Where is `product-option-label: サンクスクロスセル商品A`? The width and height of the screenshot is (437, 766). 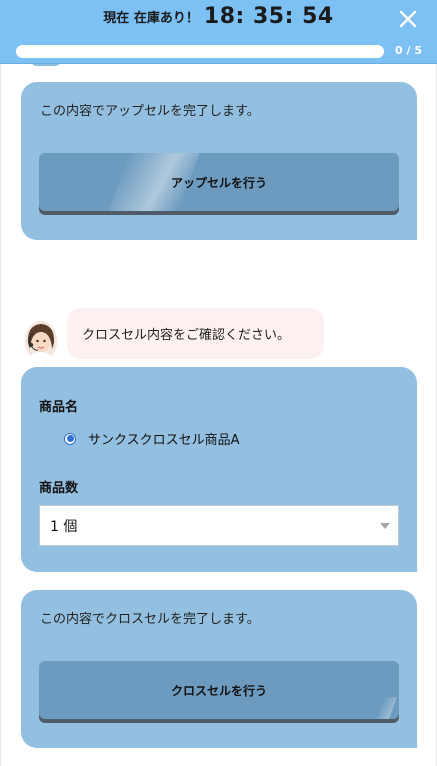 product-option-label: サンクスクロスセル商品A is located at coordinates (164, 440).